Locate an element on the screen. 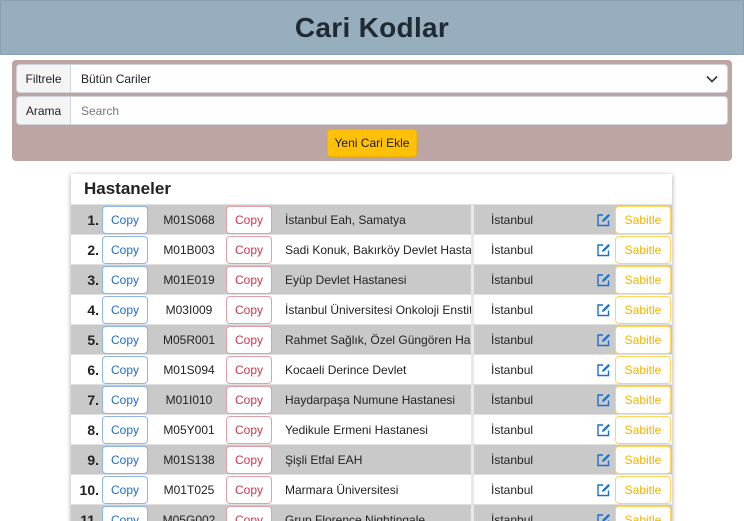  page-title: Cari Kodlar is located at coordinates (372, 27).